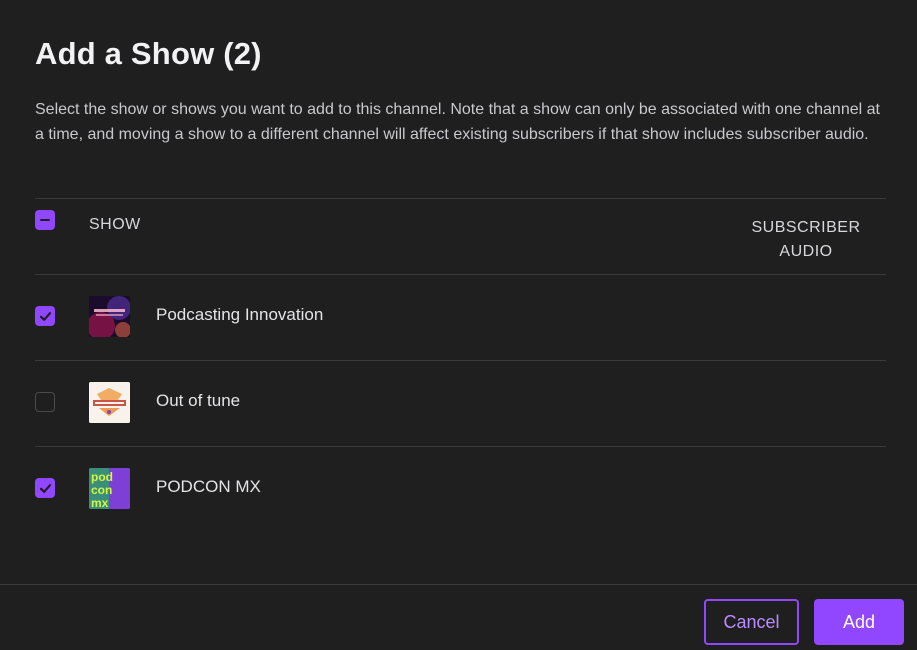 The height and width of the screenshot is (650, 917). I want to click on table-row: Out of tune, so click(460, 403).